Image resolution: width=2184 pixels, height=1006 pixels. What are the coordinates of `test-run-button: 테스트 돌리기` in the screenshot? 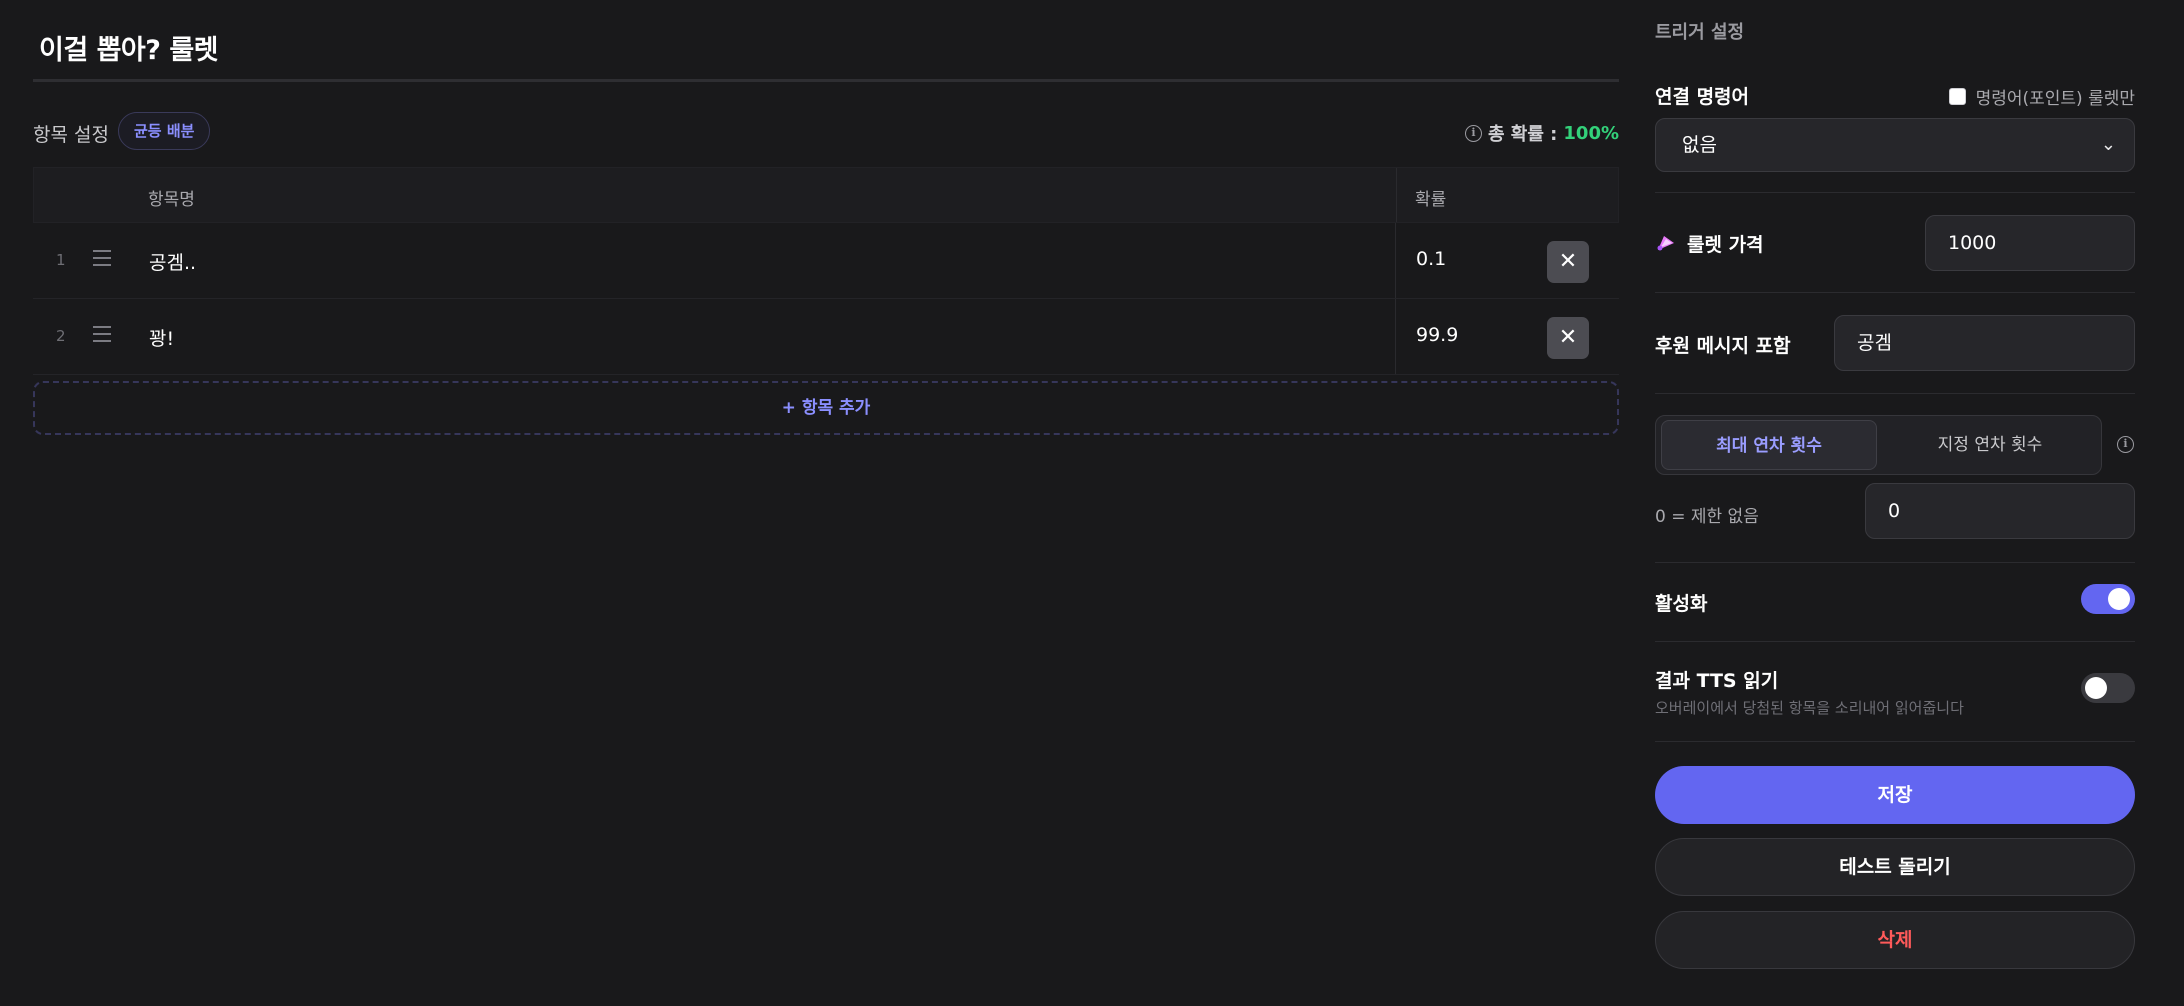 It's located at (1895, 867).